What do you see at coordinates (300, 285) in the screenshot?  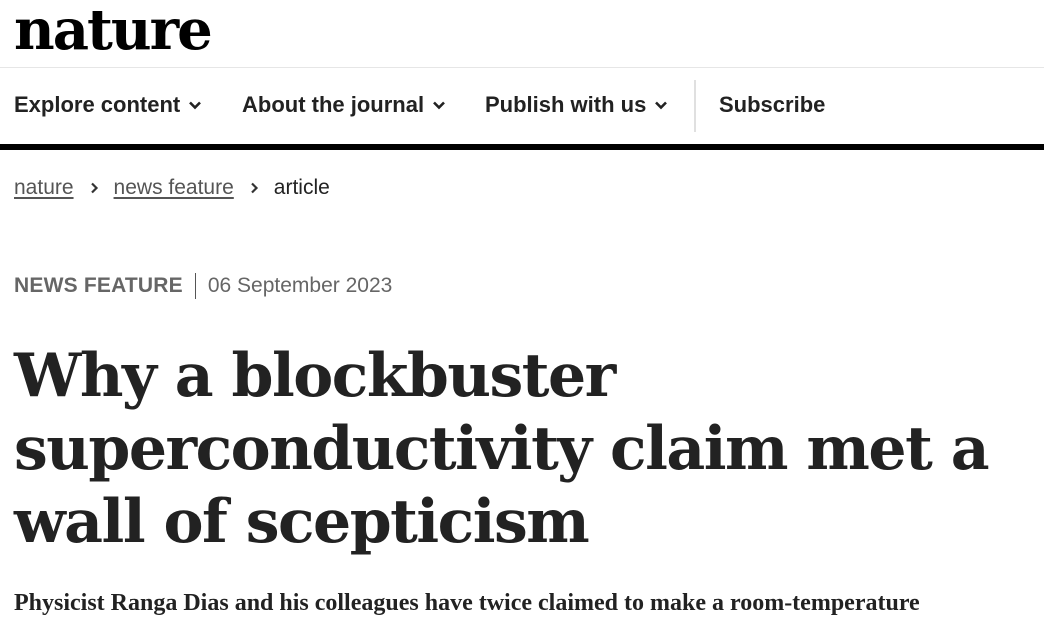 I see `article-date: 06 September 2023` at bounding box center [300, 285].